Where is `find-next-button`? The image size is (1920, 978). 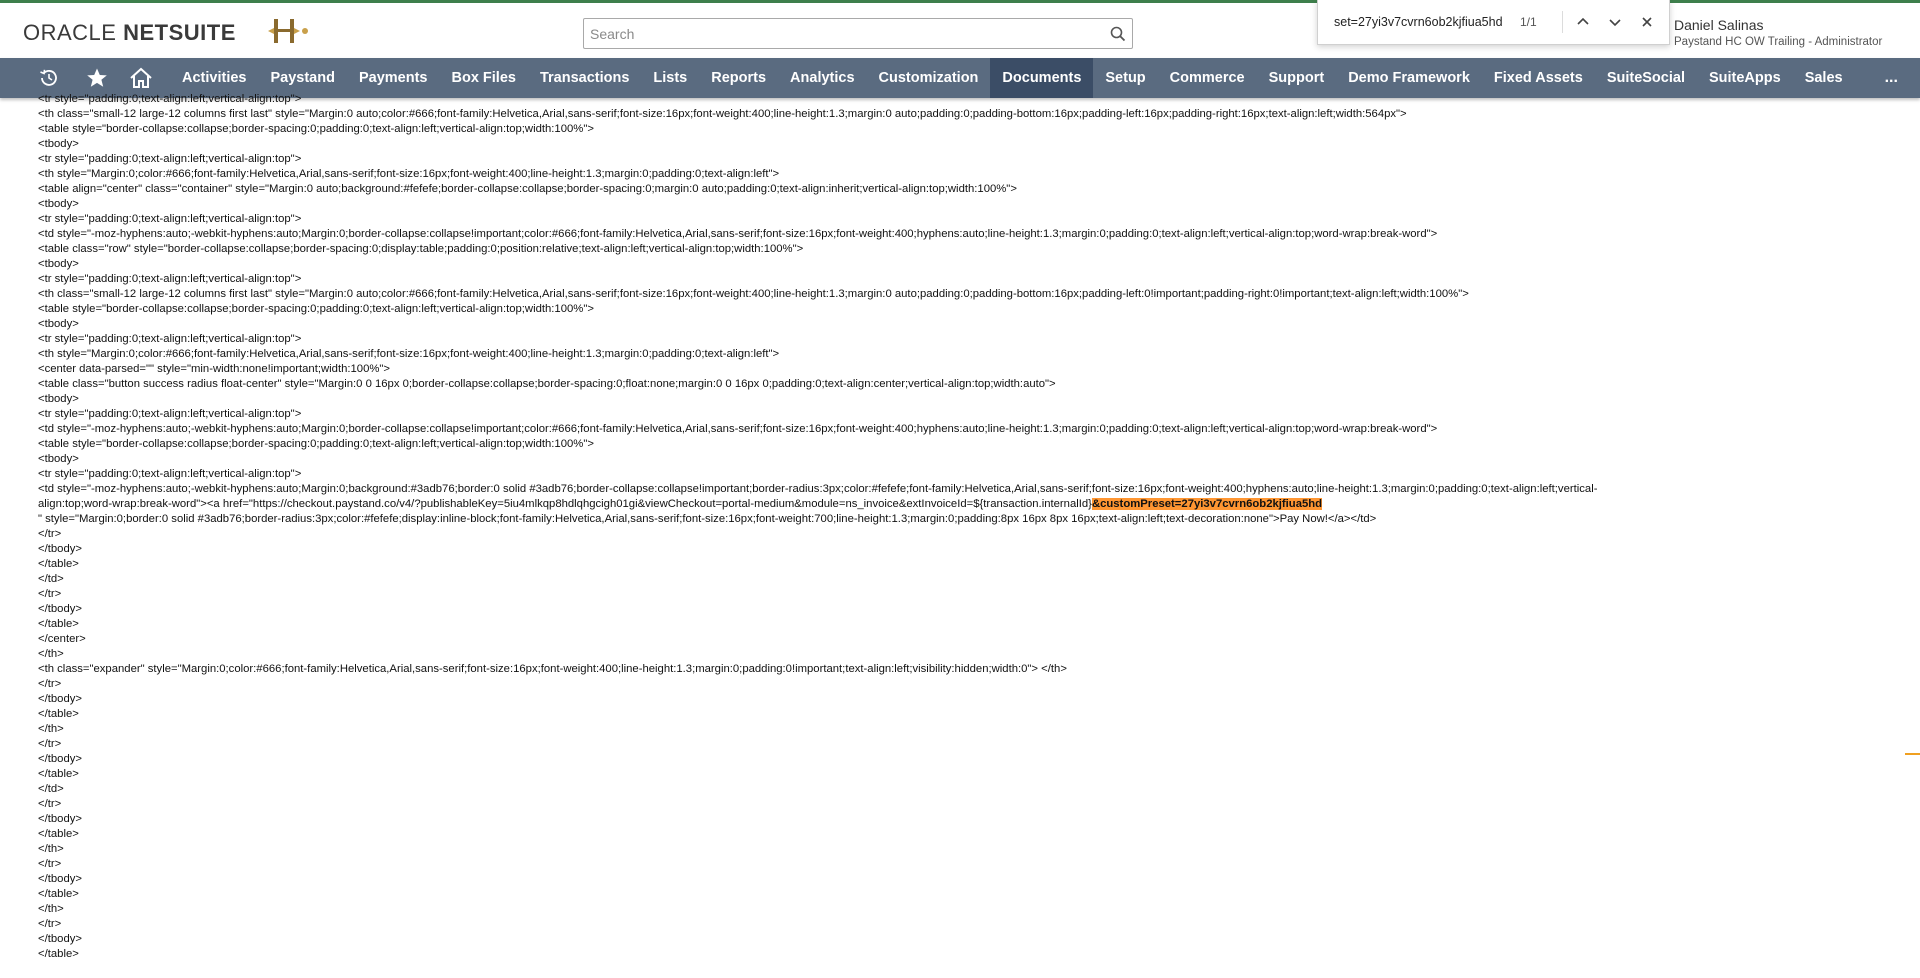
find-next-button is located at coordinates (1615, 22).